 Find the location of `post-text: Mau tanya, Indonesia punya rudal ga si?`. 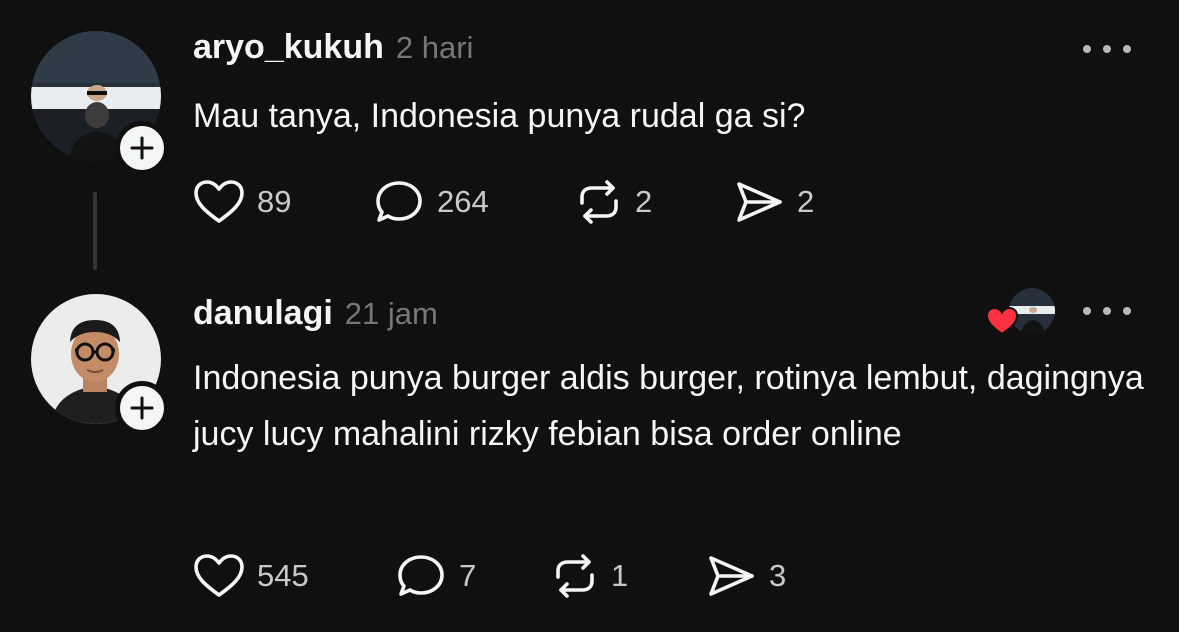

post-text: Mau tanya, Indonesia punya rudal ga si? is located at coordinates (499, 116).